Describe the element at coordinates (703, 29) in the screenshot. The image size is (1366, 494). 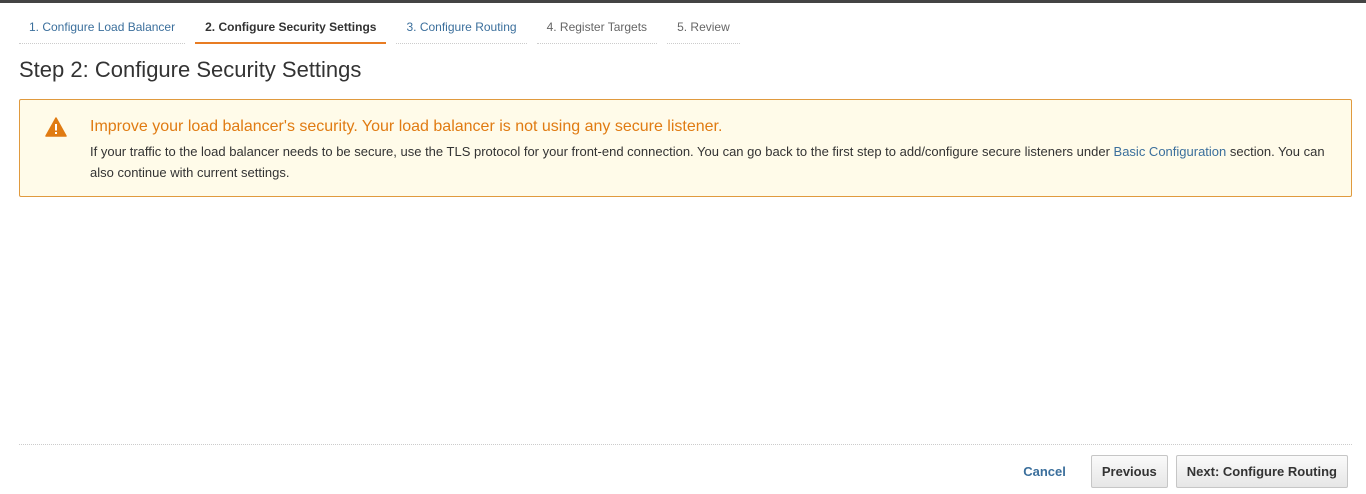
I see `tab-review: 5. Review` at that location.